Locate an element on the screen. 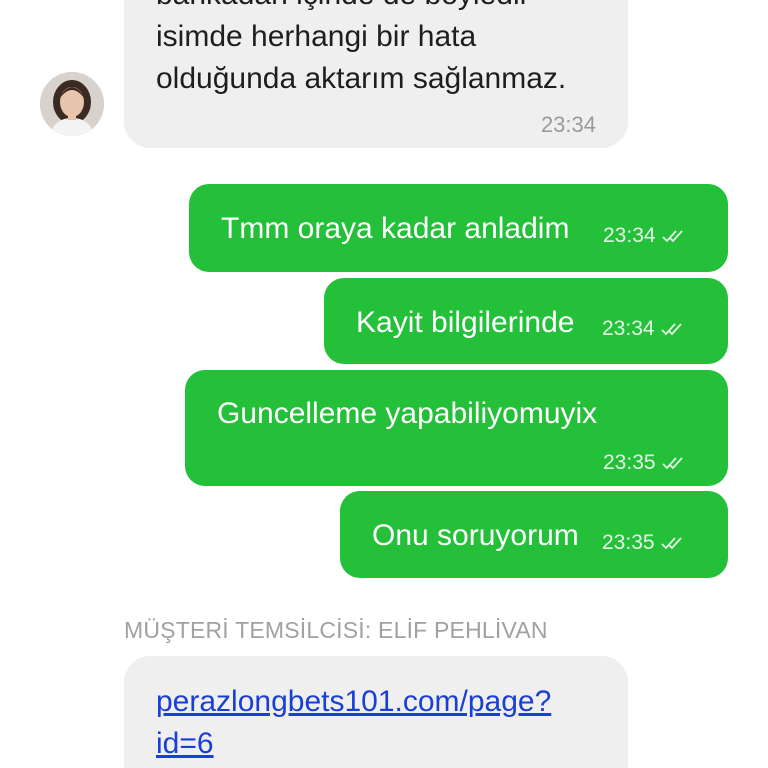 This screenshot has height=768, width=768. message-line: olduğunda aktarım sağlanmaz. is located at coordinates (361, 78).